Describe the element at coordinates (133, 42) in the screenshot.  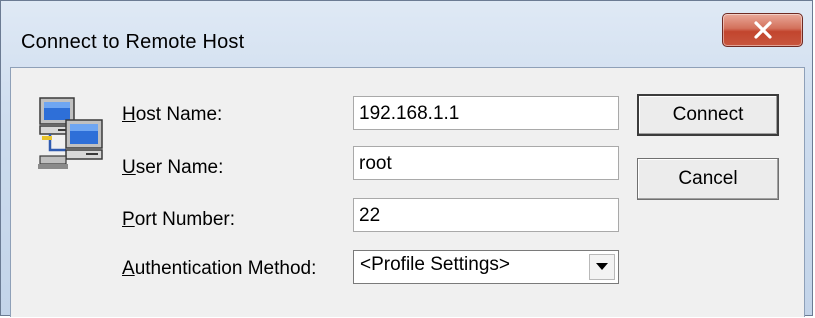
I see `window-title: Connect to Remote Host` at that location.